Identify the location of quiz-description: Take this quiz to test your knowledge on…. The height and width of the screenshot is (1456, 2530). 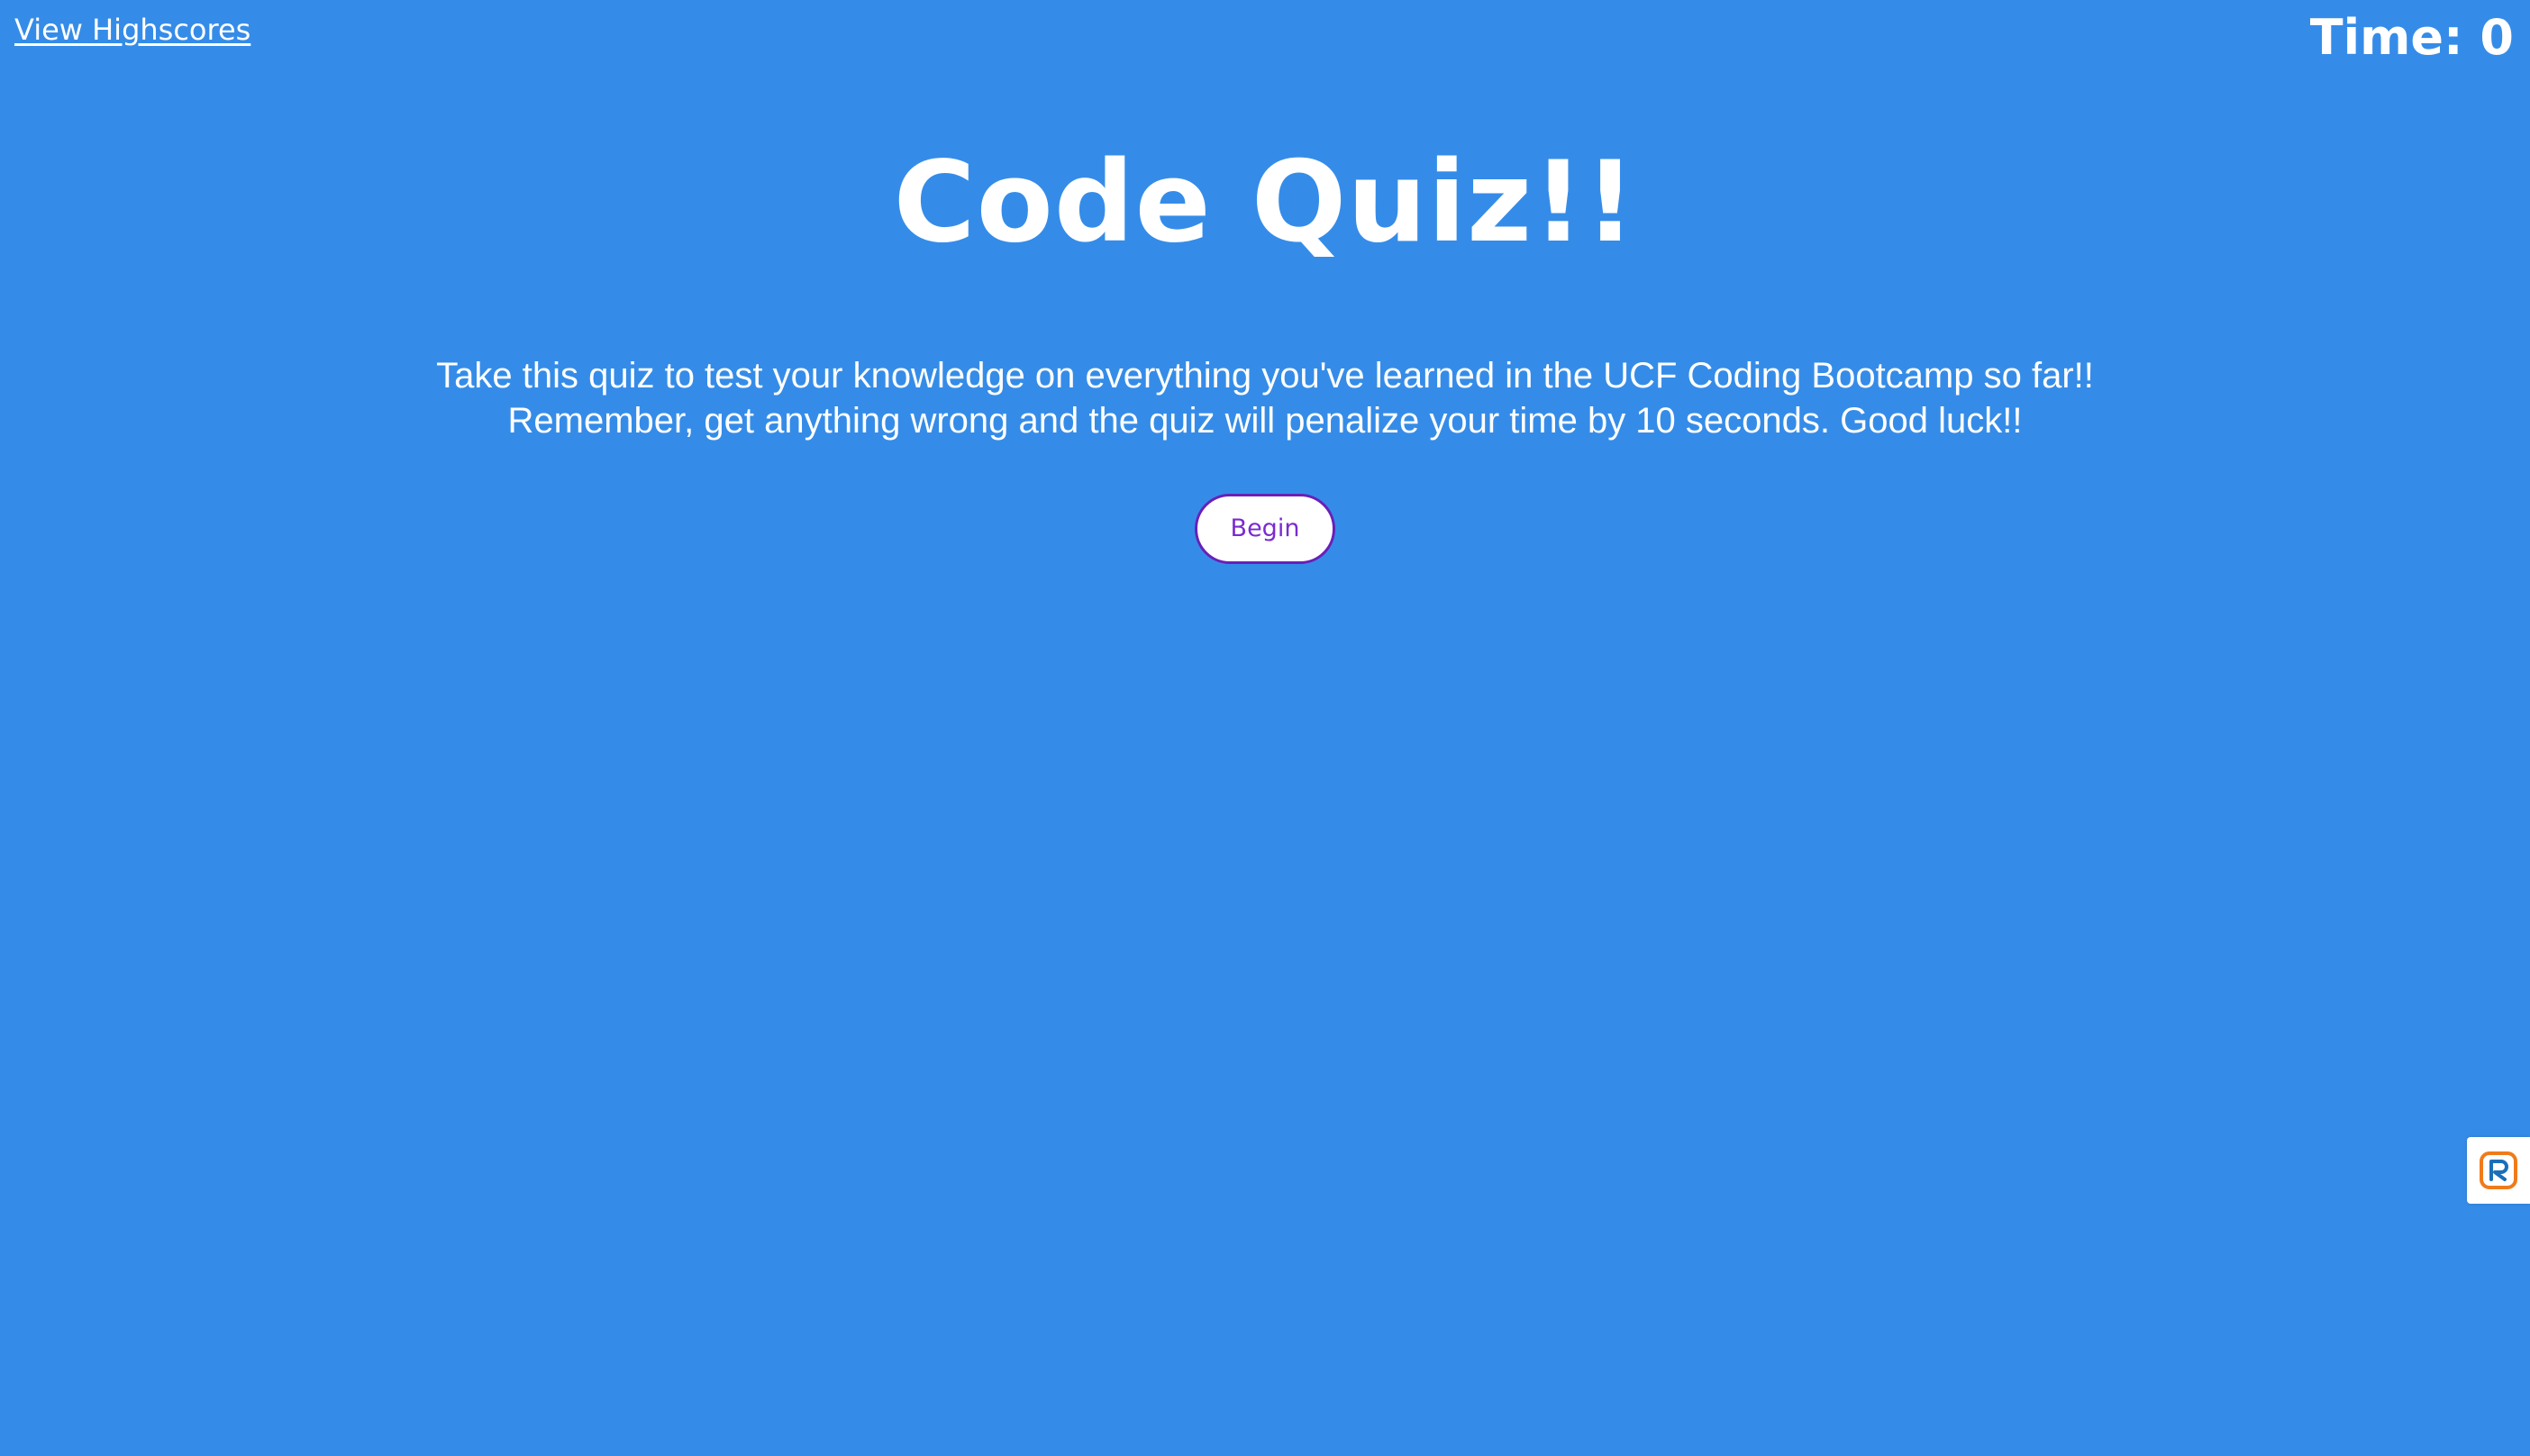
(1265, 398).